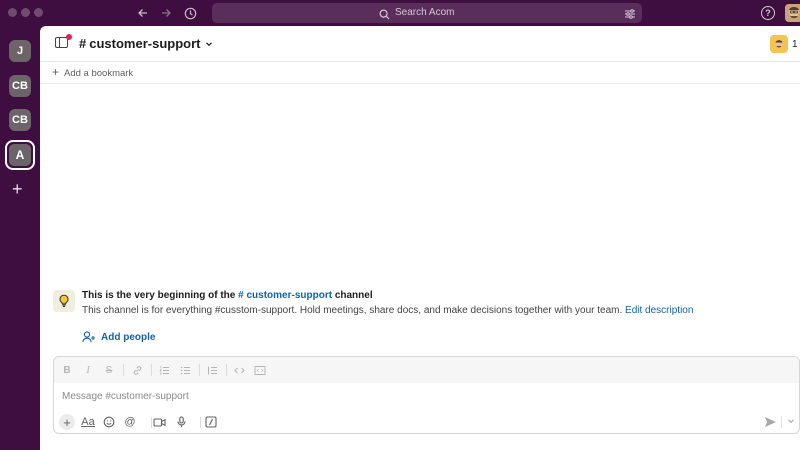  I want to click on search-icon, so click(384, 16).